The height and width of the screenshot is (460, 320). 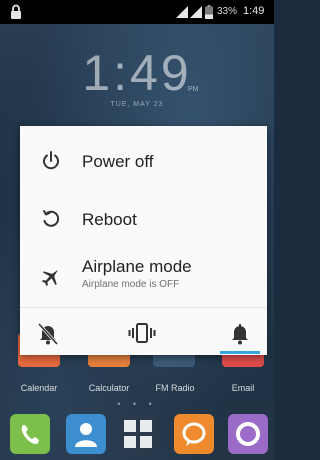 I want to click on silent-mode-button, so click(x=48, y=333).